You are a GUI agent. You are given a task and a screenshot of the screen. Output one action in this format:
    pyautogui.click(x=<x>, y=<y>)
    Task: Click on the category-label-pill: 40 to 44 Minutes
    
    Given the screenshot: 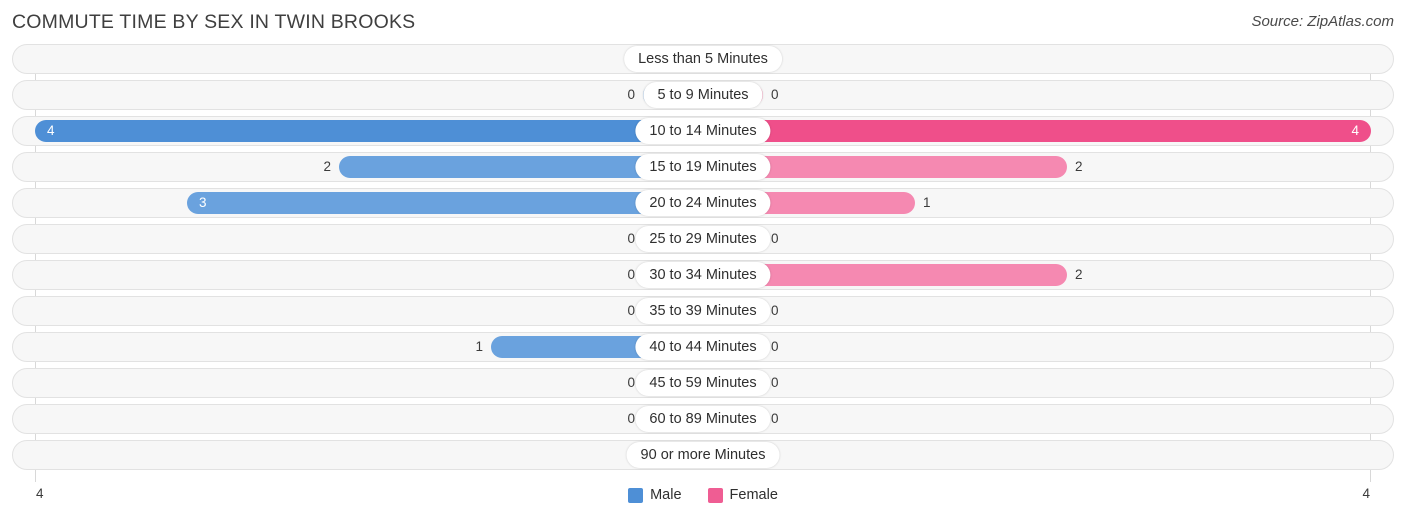 What is the action you would take?
    pyautogui.click(x=703, y=347)
    